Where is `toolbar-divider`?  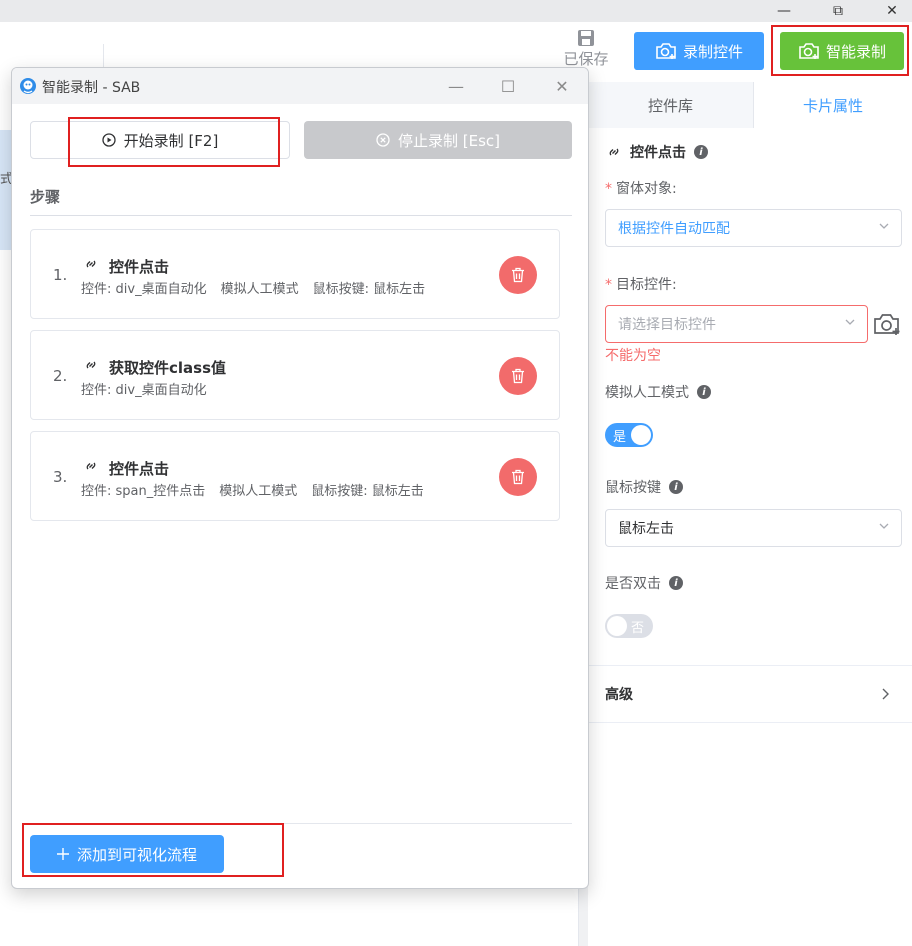 toolbar-divider is located at coordinates (103, 56).